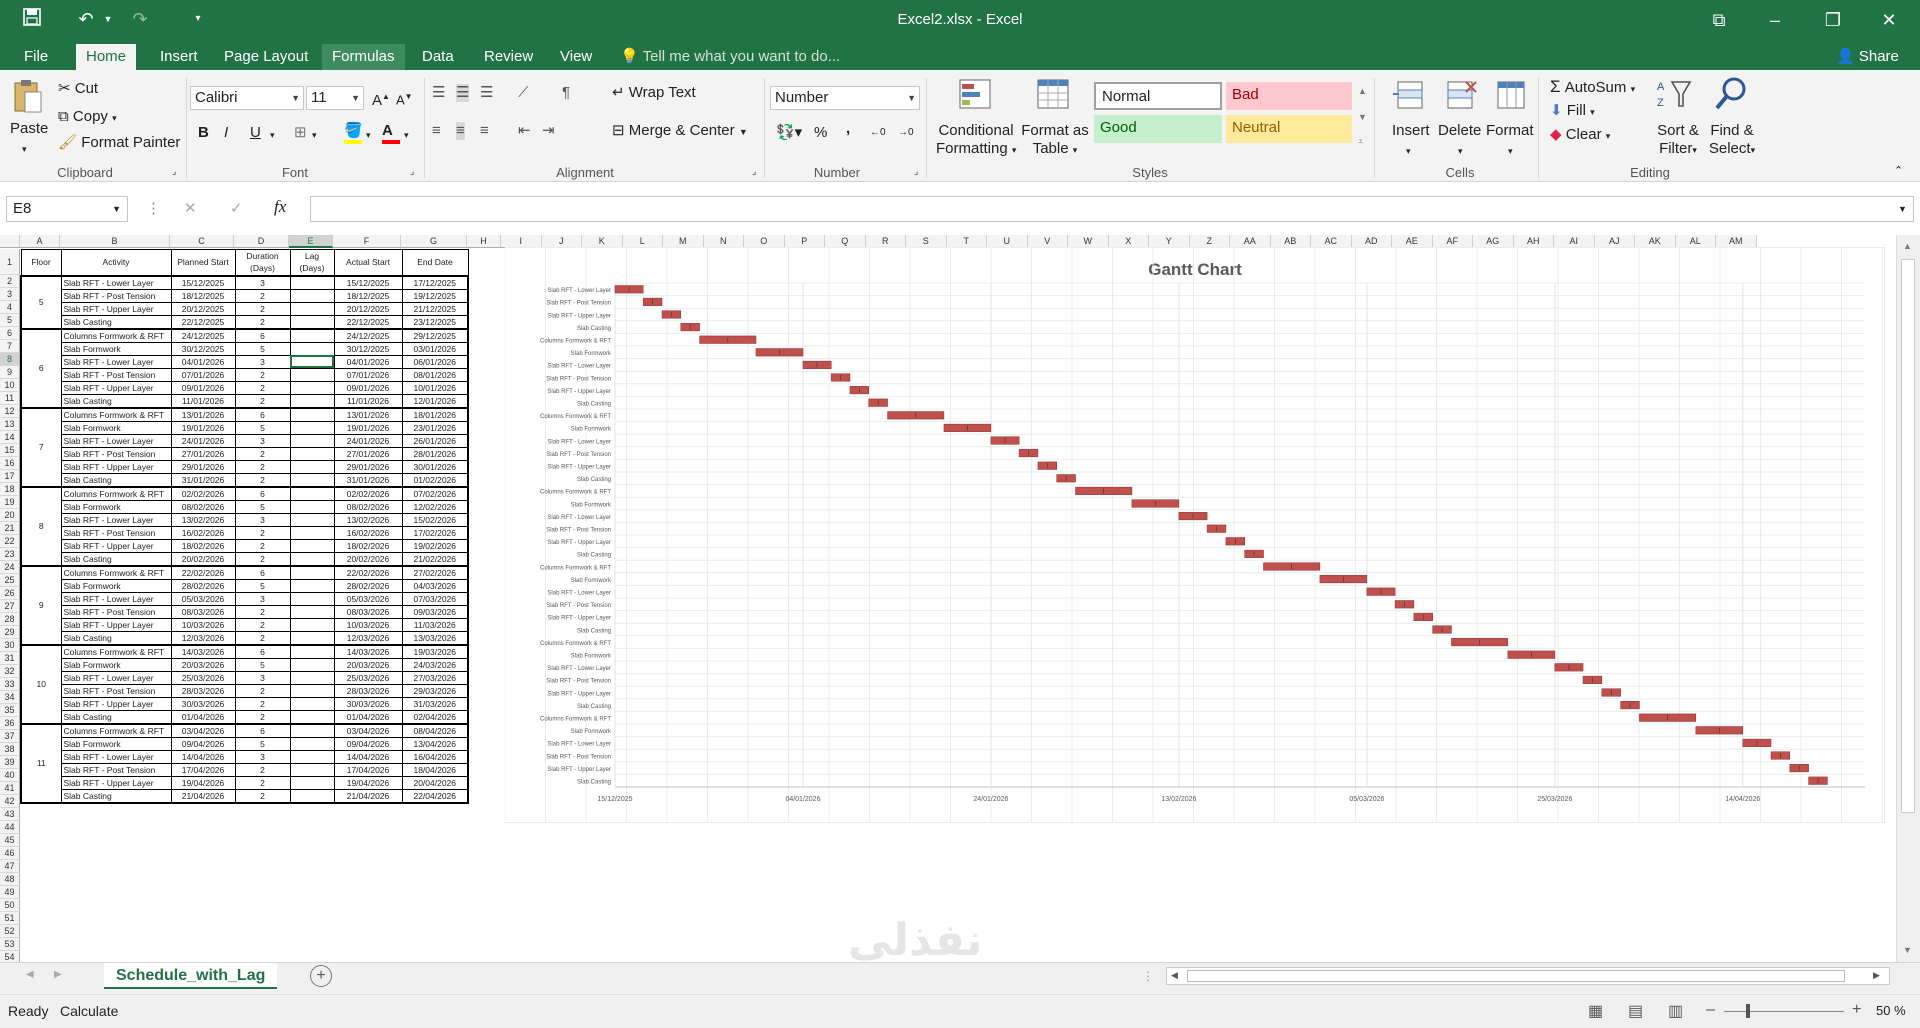 The width and height of the screenshot is (1920, 1028). Describe the element at coordinates (203, 782) in the screenshot. I see `planned-start-cell: 19/04/2026` at that location.